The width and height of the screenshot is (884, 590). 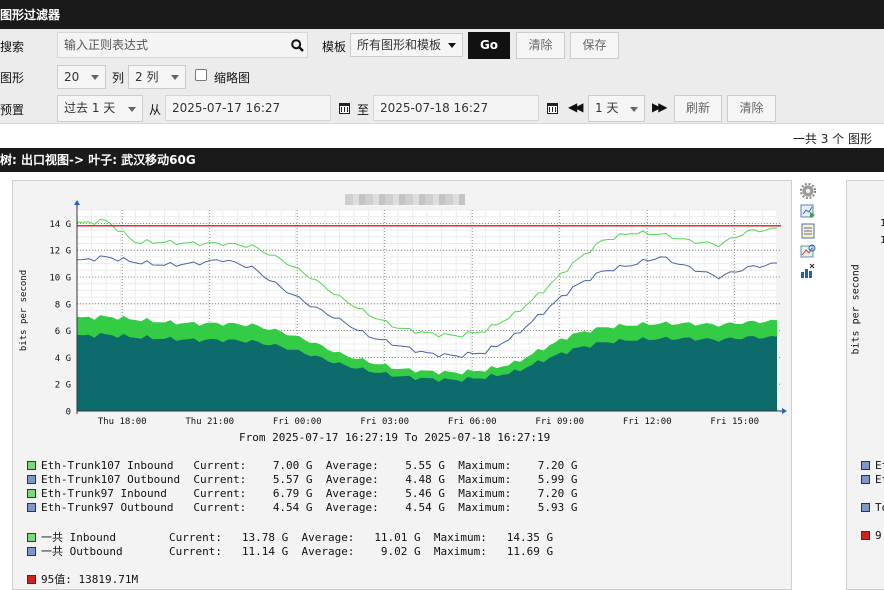 I want to click on realtime-icon, so click(x=808, y=271).